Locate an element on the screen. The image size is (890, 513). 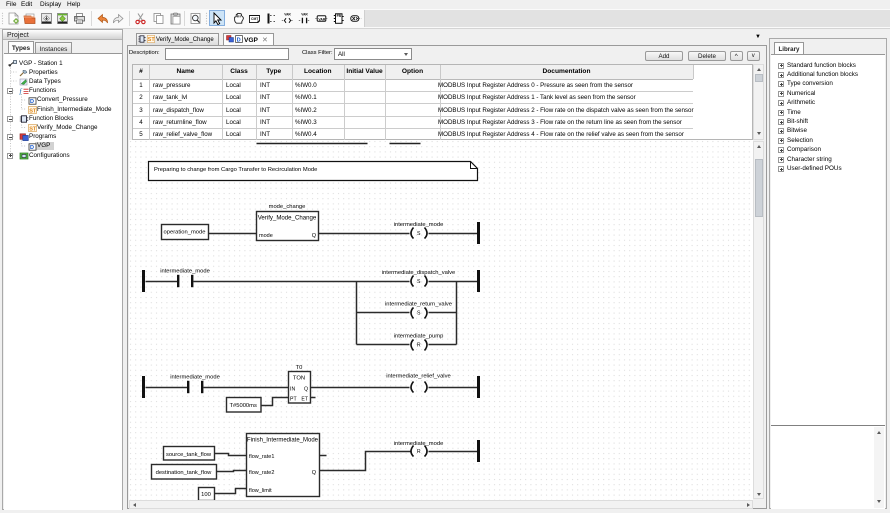
svg-text: PT is located at coordinates (293, 400).